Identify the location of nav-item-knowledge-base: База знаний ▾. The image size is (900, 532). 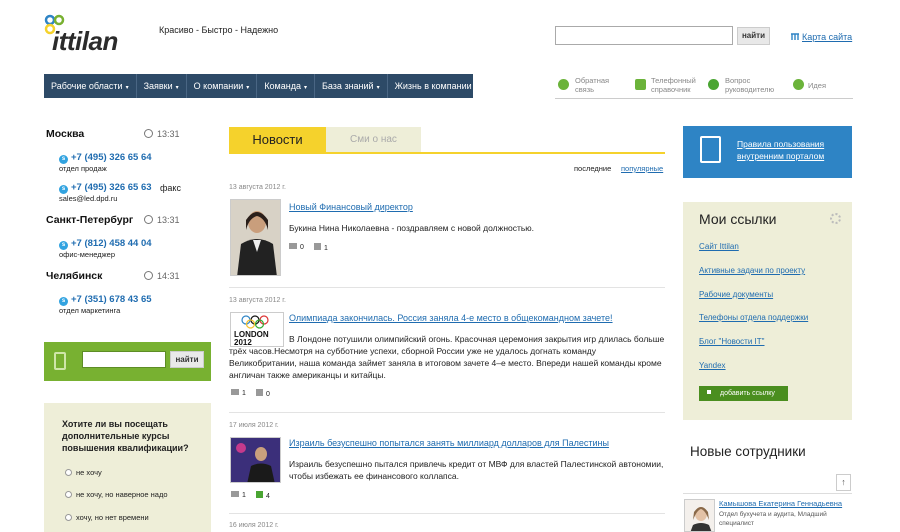
(351, 86).